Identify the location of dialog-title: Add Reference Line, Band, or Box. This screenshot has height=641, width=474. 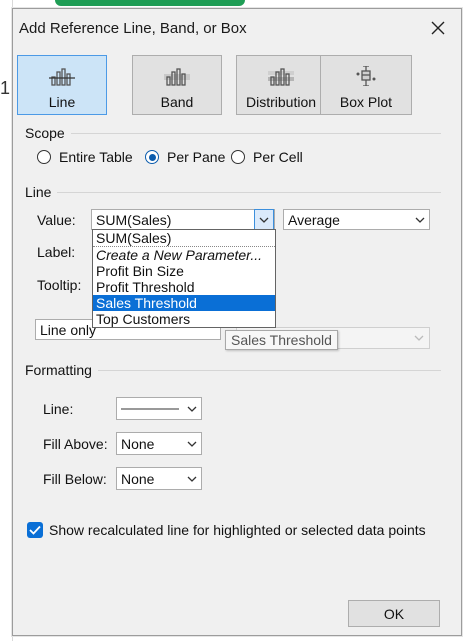
(133, 28).